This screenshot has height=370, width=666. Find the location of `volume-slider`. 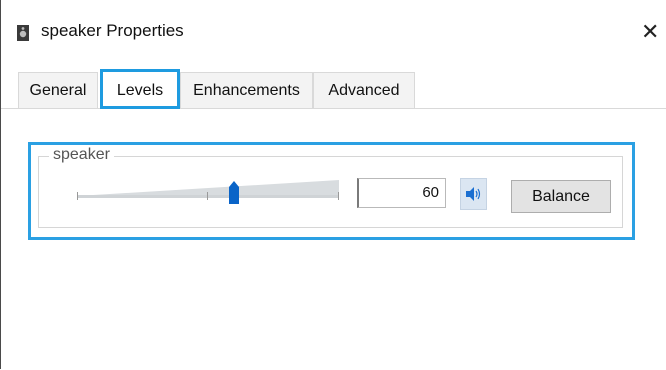

volume-slider is located at coordinates (208, 189).